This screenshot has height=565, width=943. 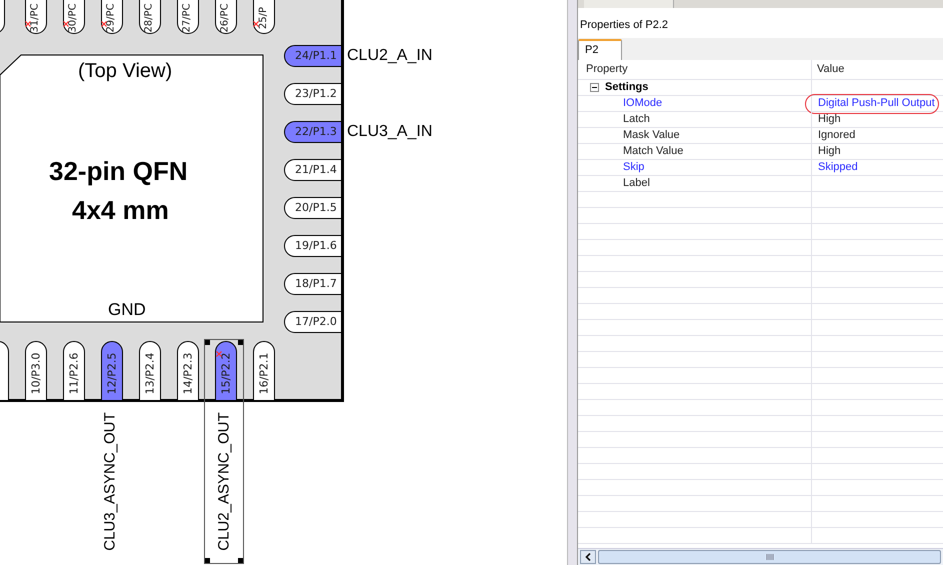 What do you see at coordinates (389, 56) in the screenshot?
I see `net-label: CLU2_A_IN` at bounding box center [389, 56].